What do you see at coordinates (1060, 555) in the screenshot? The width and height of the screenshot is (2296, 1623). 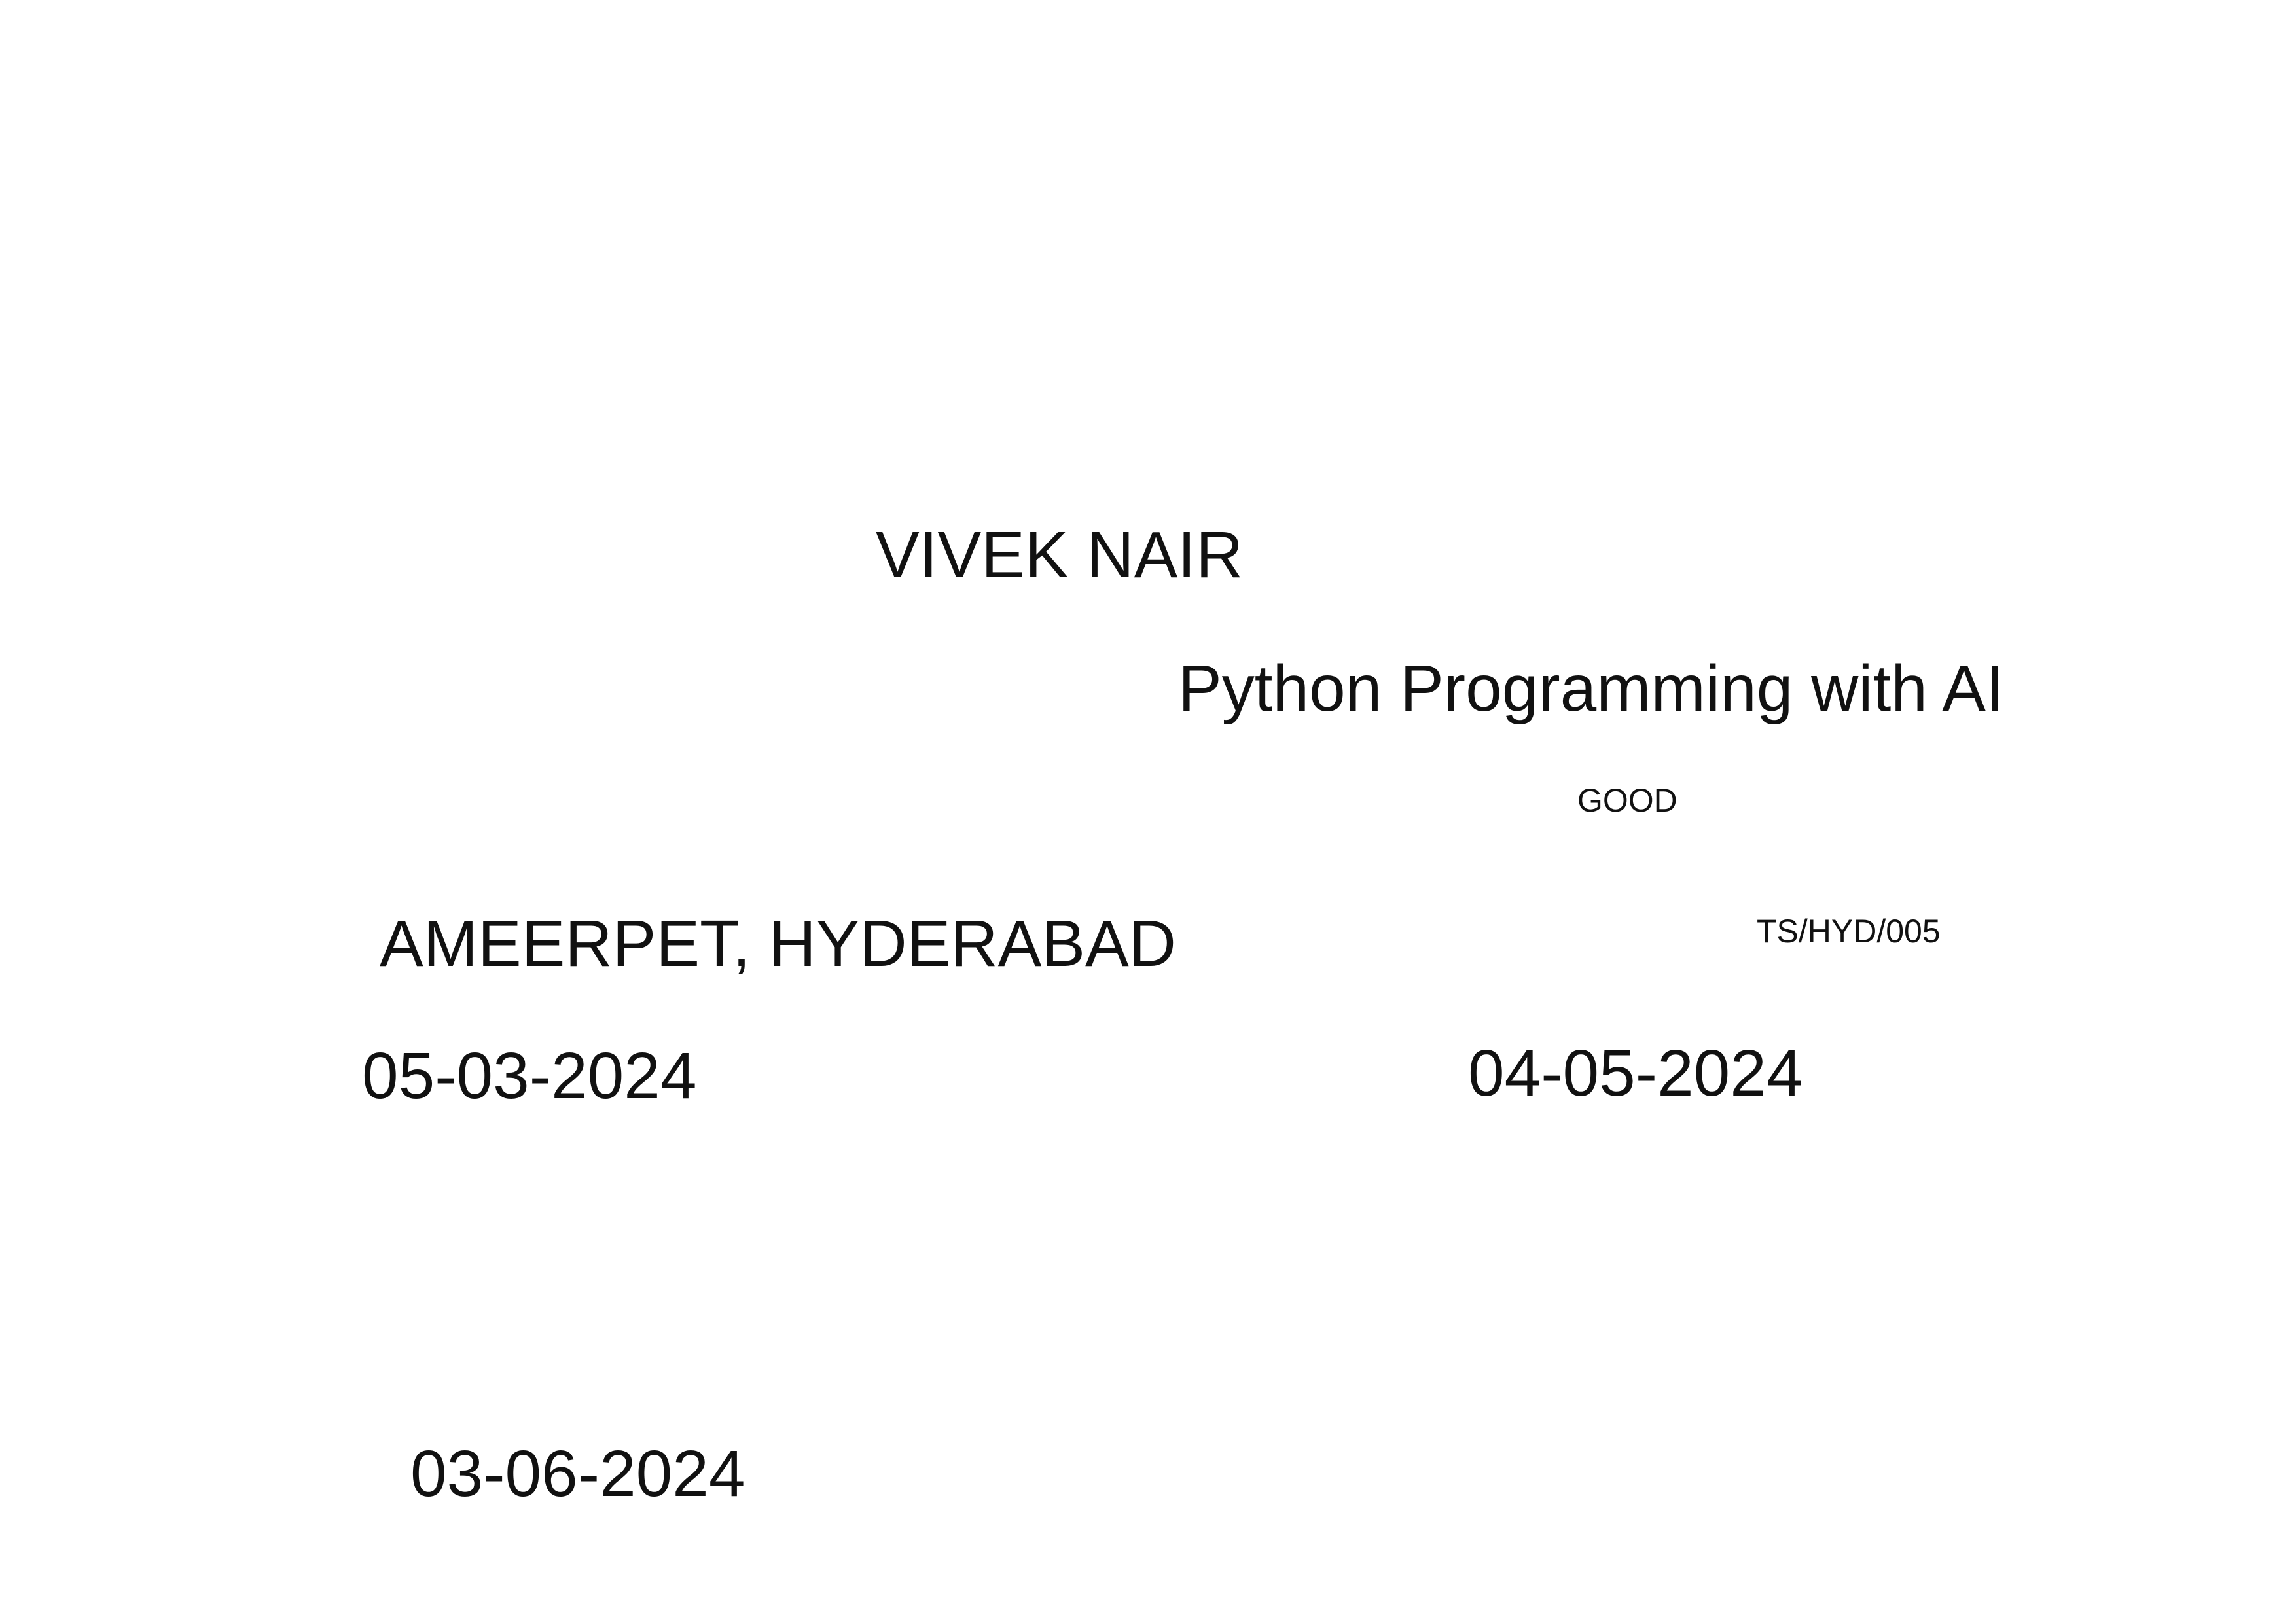 I see `recipient-name: VIVEK NAIR` at bounding box center [1060, 555].